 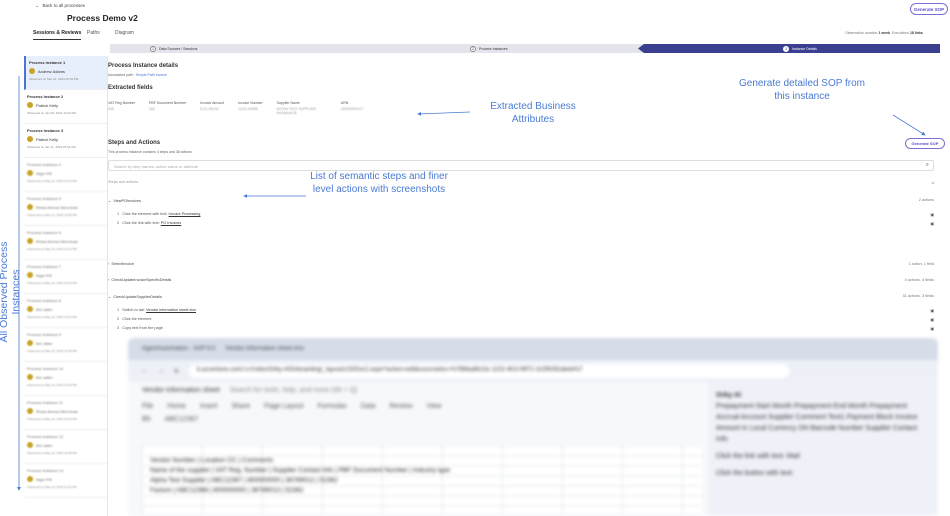 I want to click on browser-tab-2: Vendor information sheet.xlsx, so click(x=264, y=349).